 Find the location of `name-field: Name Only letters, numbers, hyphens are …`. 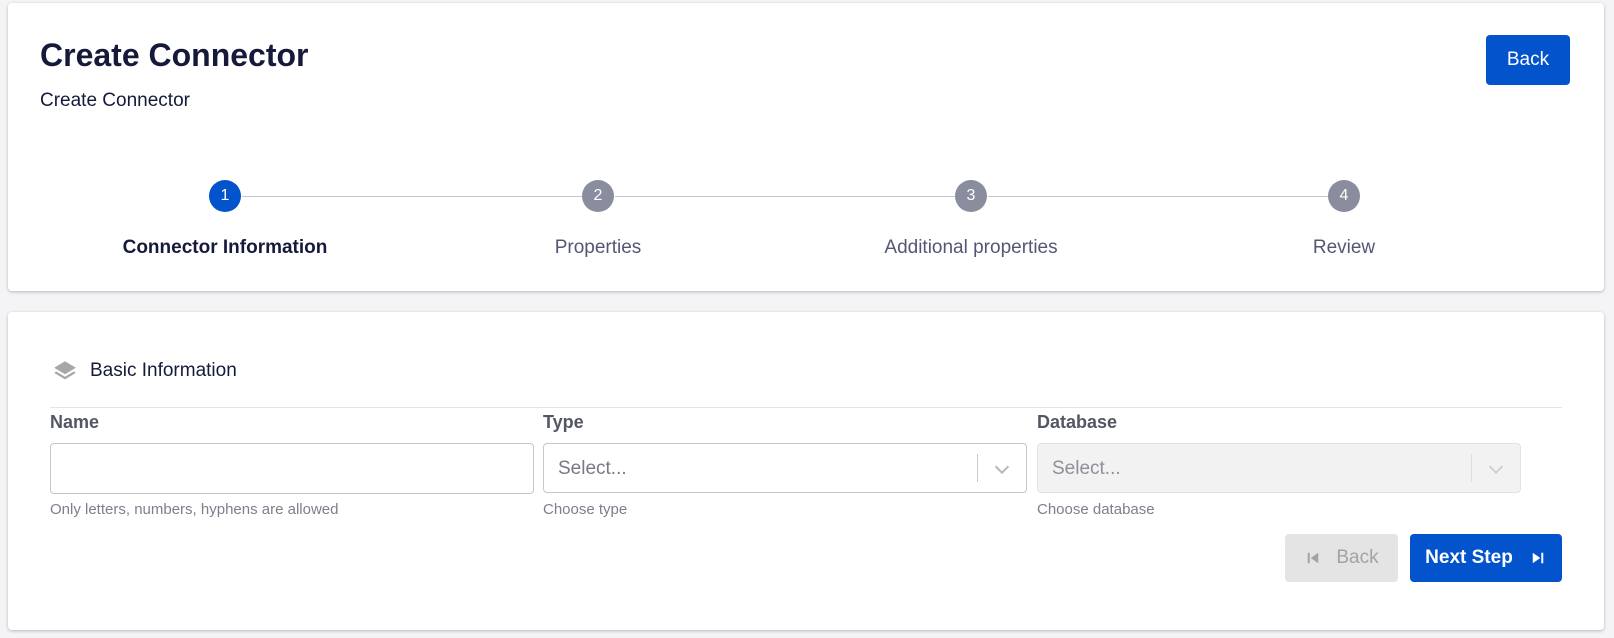

name-field: Name Only letters, numbers, hyphens are … is located at coordinates (292, 465).